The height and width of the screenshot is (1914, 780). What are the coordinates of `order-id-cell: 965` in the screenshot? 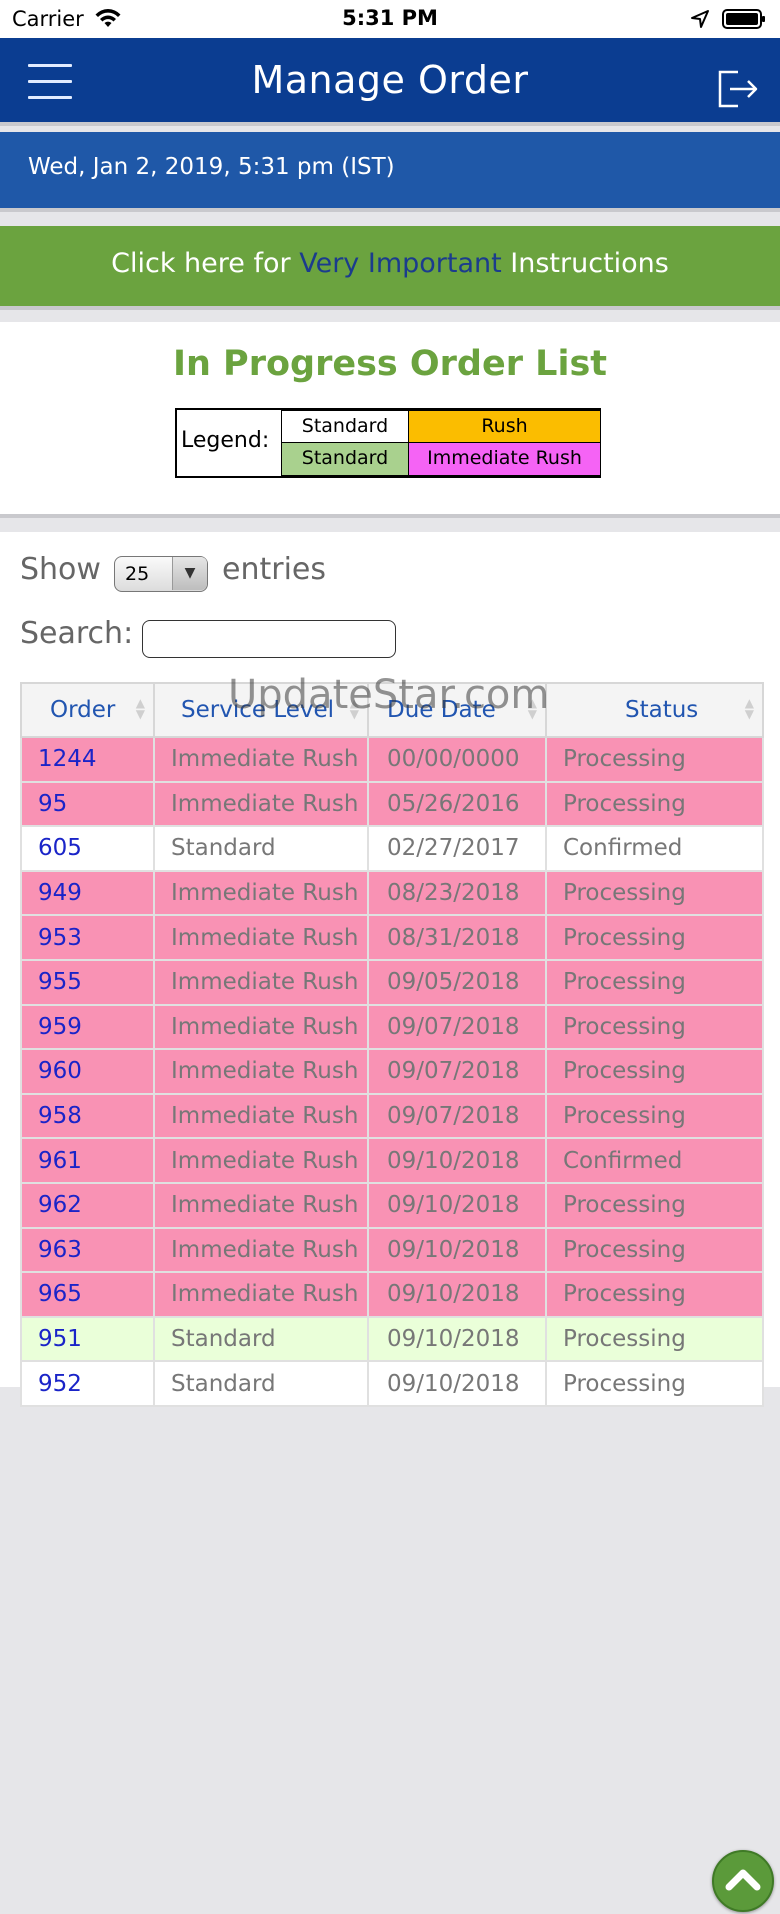 It's located at (87, 1294).